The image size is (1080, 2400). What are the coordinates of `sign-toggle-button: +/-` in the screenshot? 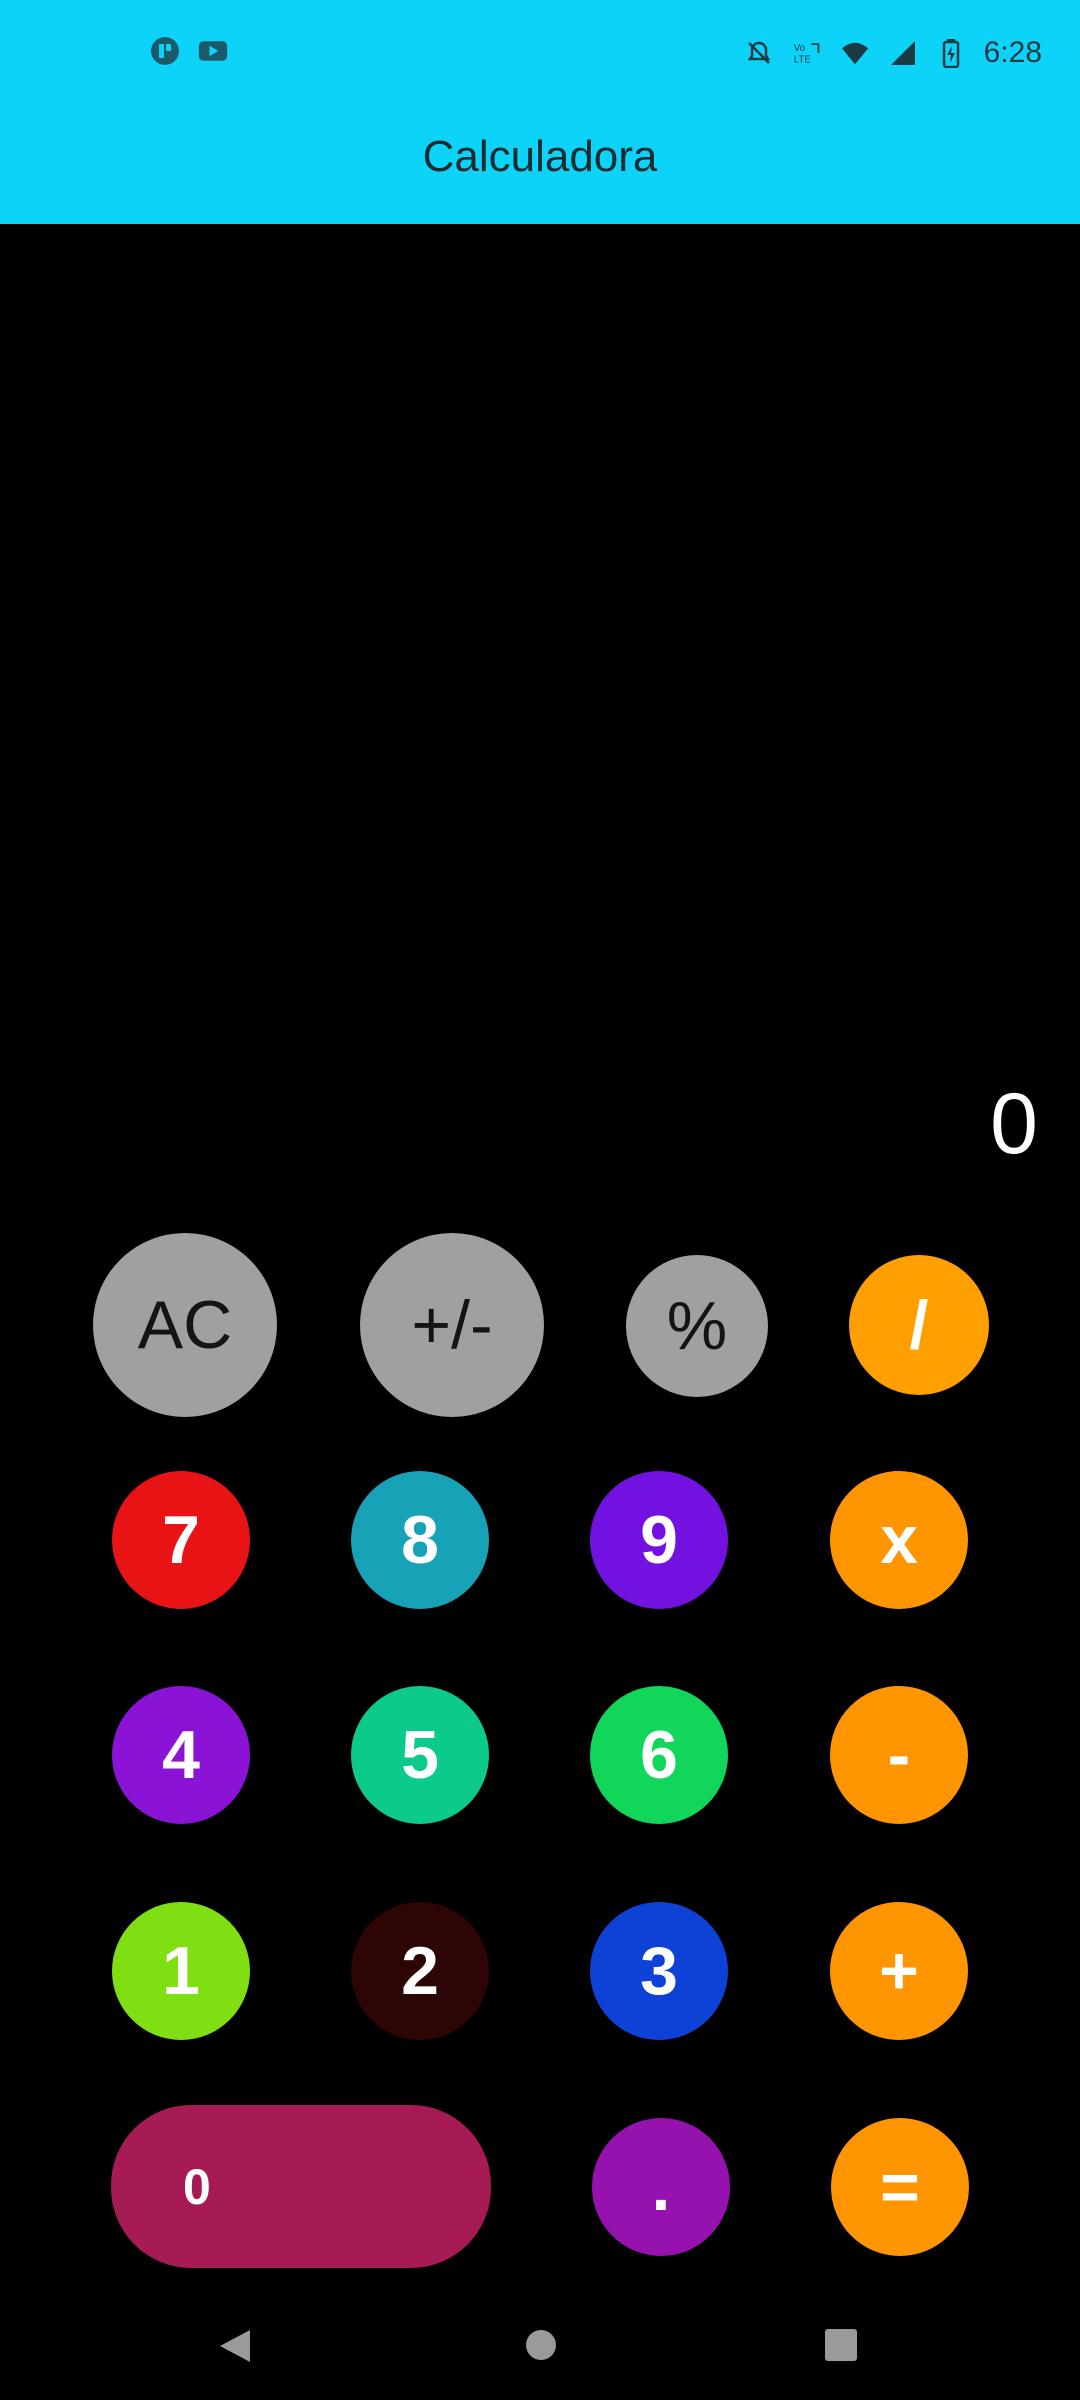 It's located at (452, 1325).